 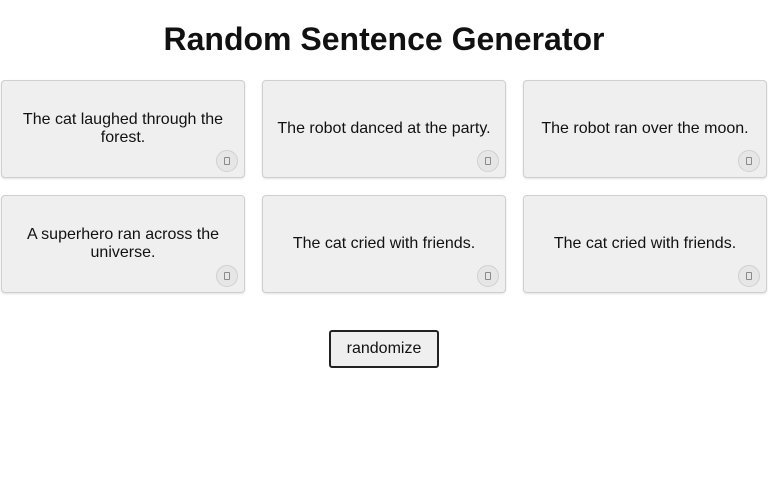 I want to click on sentence-text: The cat laughed through the forest., so click(x=123, y=128).